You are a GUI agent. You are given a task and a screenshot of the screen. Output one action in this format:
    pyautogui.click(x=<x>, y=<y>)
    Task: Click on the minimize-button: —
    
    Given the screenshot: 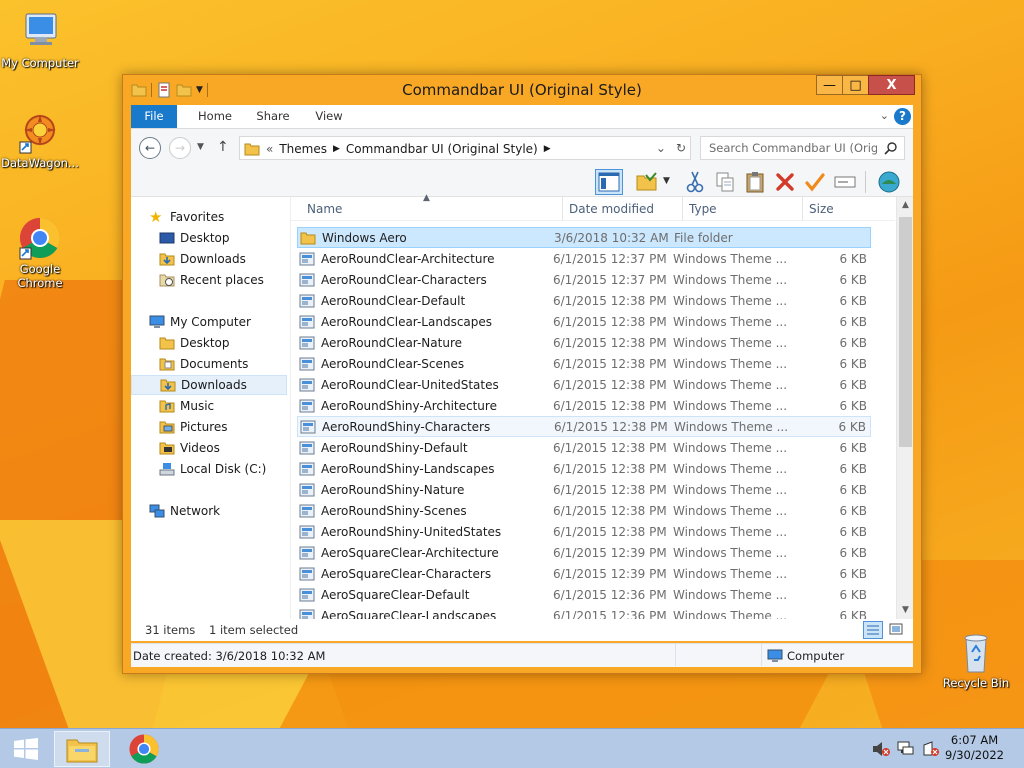 What is the action you would take?
    pyautogui.click(x=829, y=85)
    